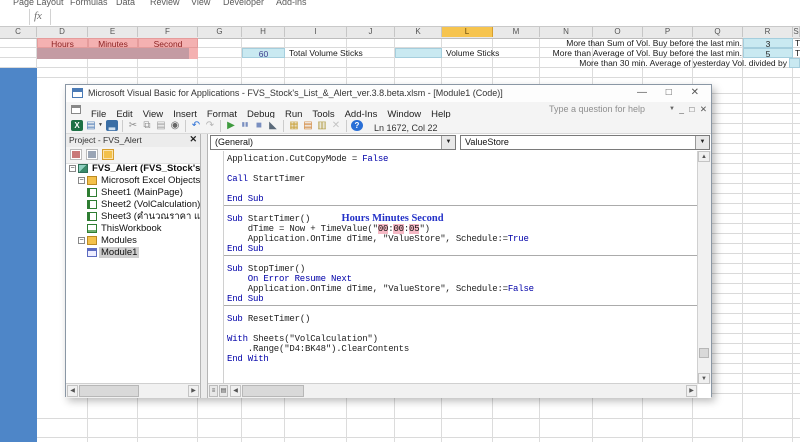 This screenshot has height=442, width=800. I want to click on cell-s3-clipped: T, so click(797, 53).